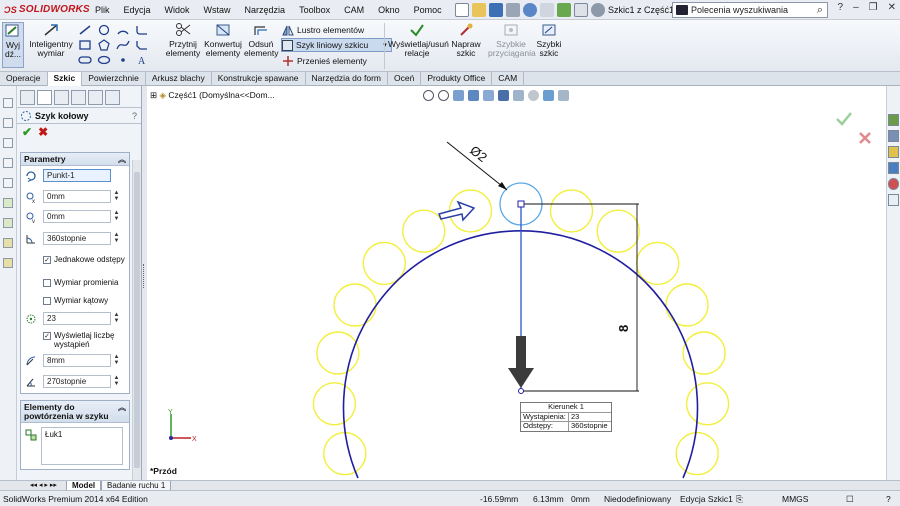 The height and width of the screenshot is (506, 900). Describe the element at coordinates (85, 60) in the screenshot. I see `slot-icon` at that location.